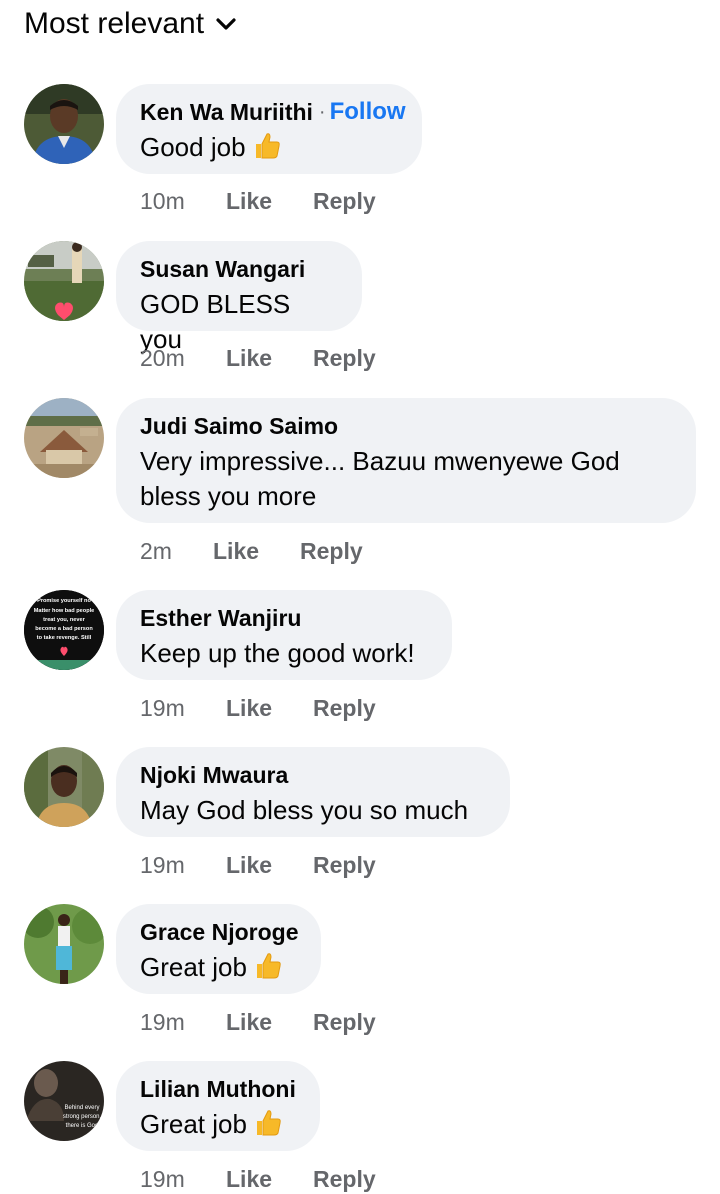 Image resolution: width=720 pixels, height=1194 pixels. What do you see at coordinates (114, 23) in the screenshot?
I see `sort-label: Most relevant` at bounding box center [114, 23].